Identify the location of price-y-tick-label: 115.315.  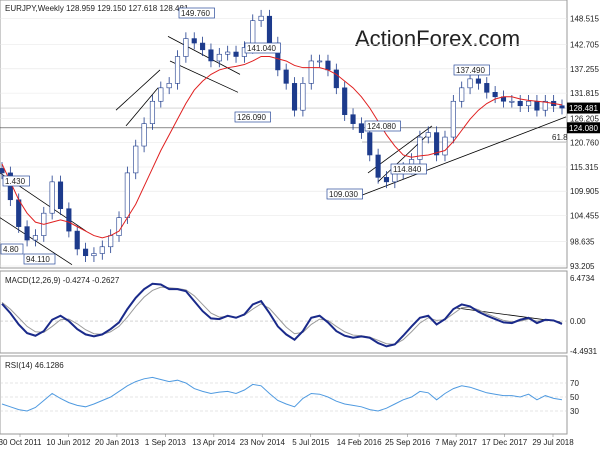
(584, 167).